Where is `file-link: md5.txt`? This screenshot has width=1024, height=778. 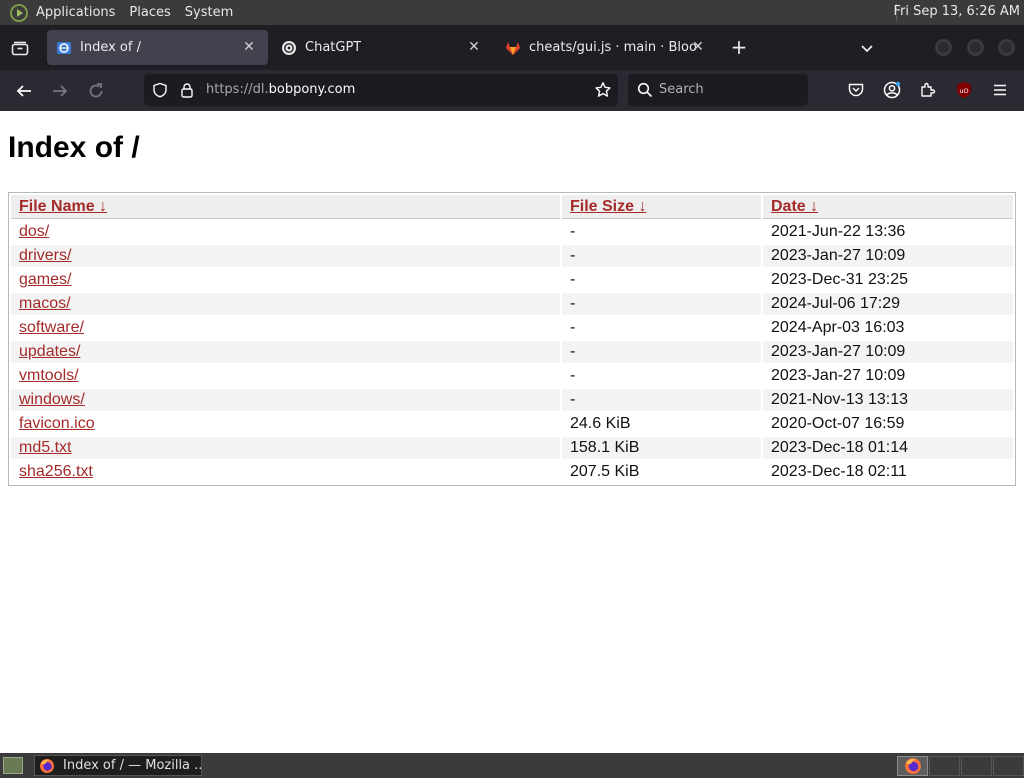 file-link: md5.txt is located at coordinates (45, 447).